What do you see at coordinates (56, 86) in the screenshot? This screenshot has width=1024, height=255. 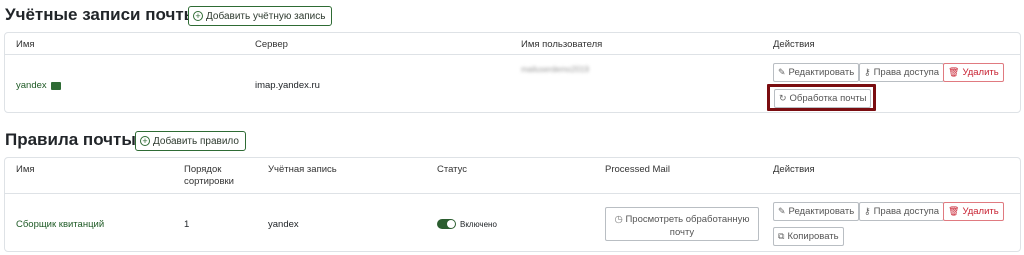 I see `envelope-icon` at bounding box center [56, 86].